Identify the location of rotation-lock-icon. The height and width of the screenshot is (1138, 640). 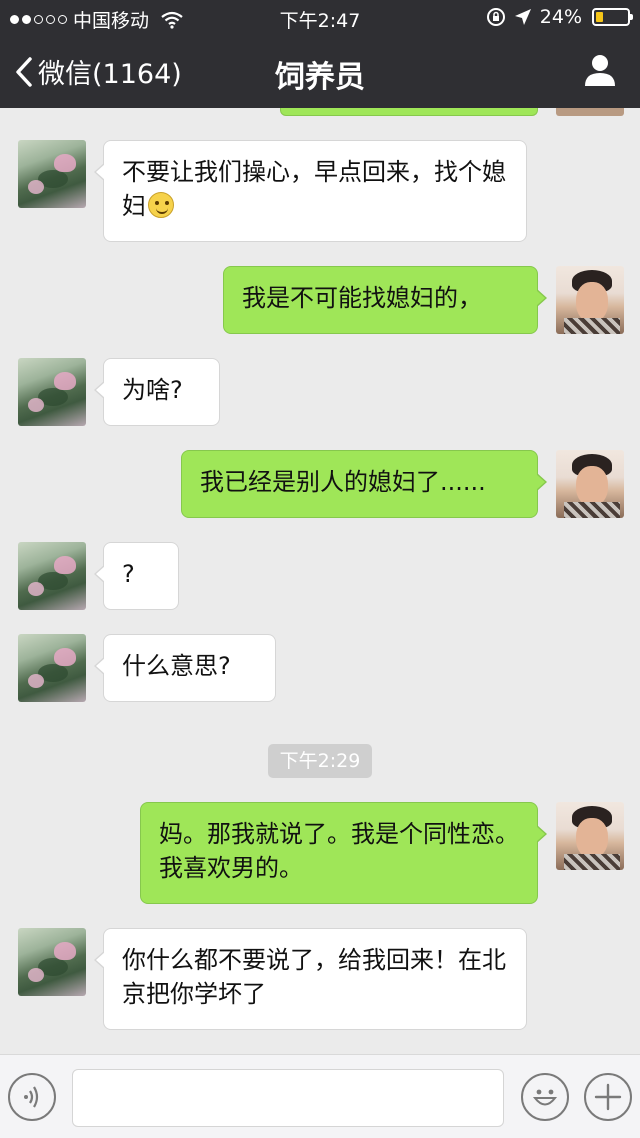
(495, 17).